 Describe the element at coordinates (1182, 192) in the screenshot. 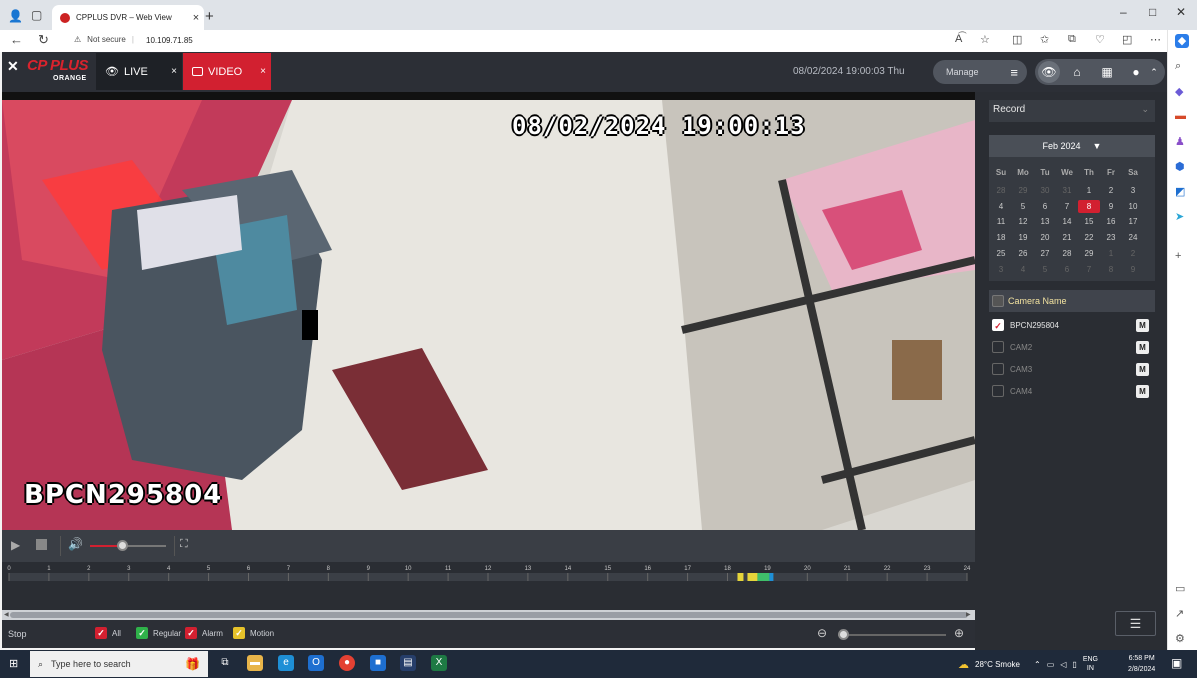

I see `outlook-icon: ◩` at that location.